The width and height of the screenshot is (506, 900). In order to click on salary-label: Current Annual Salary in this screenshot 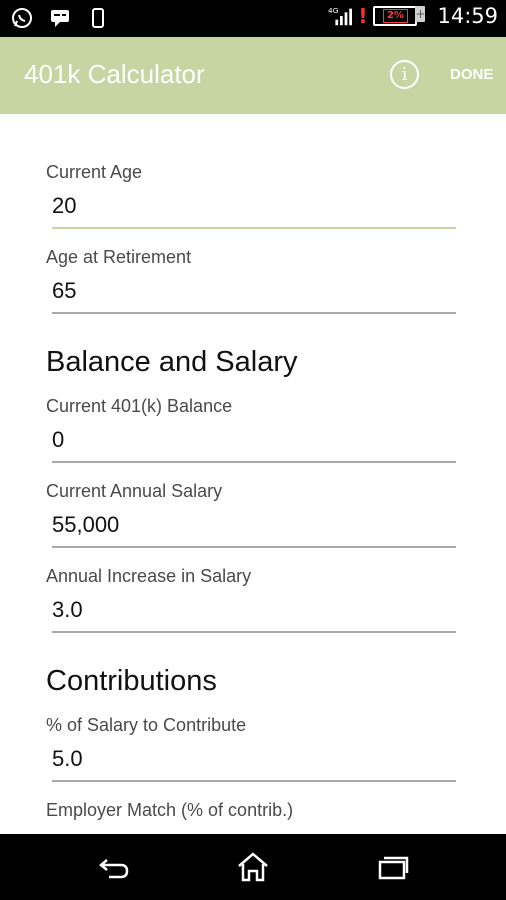, I will do `click(134, 491)`.